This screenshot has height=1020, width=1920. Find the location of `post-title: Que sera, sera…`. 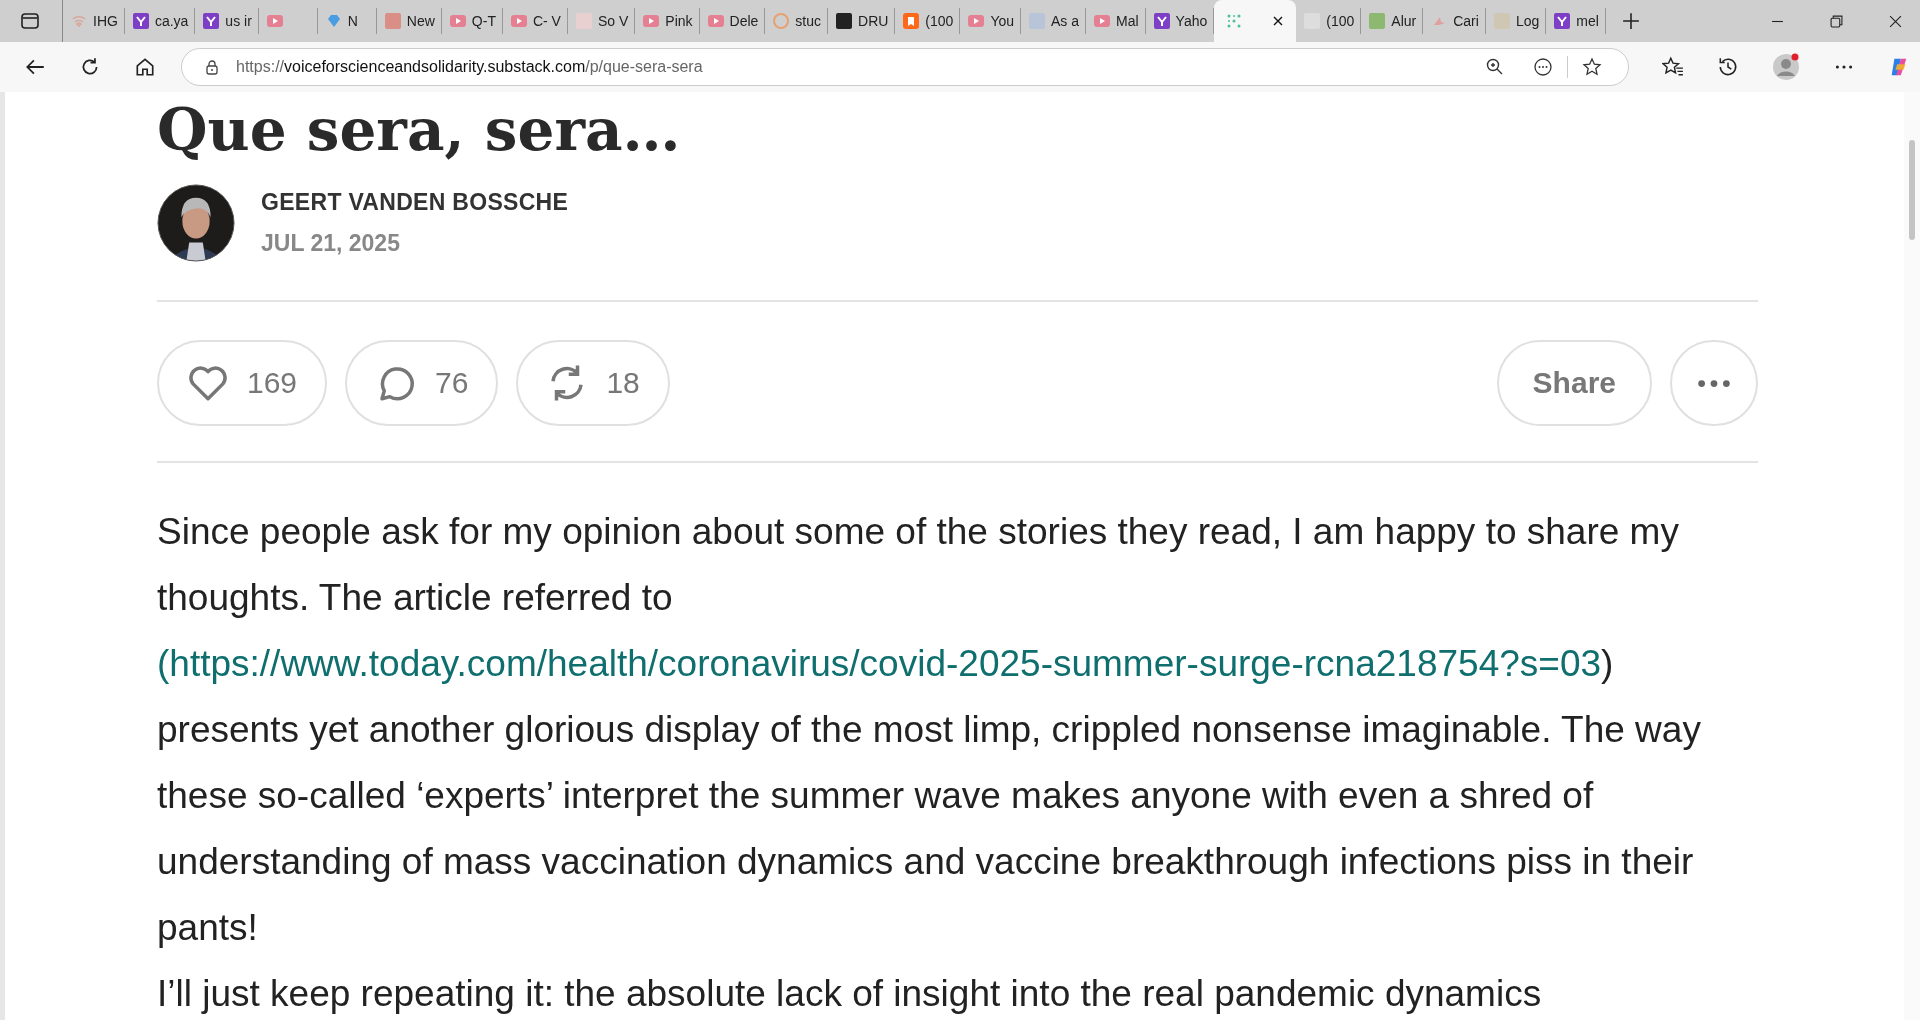

post-title: Que sera, sera… is located at coordinates (419, 130).